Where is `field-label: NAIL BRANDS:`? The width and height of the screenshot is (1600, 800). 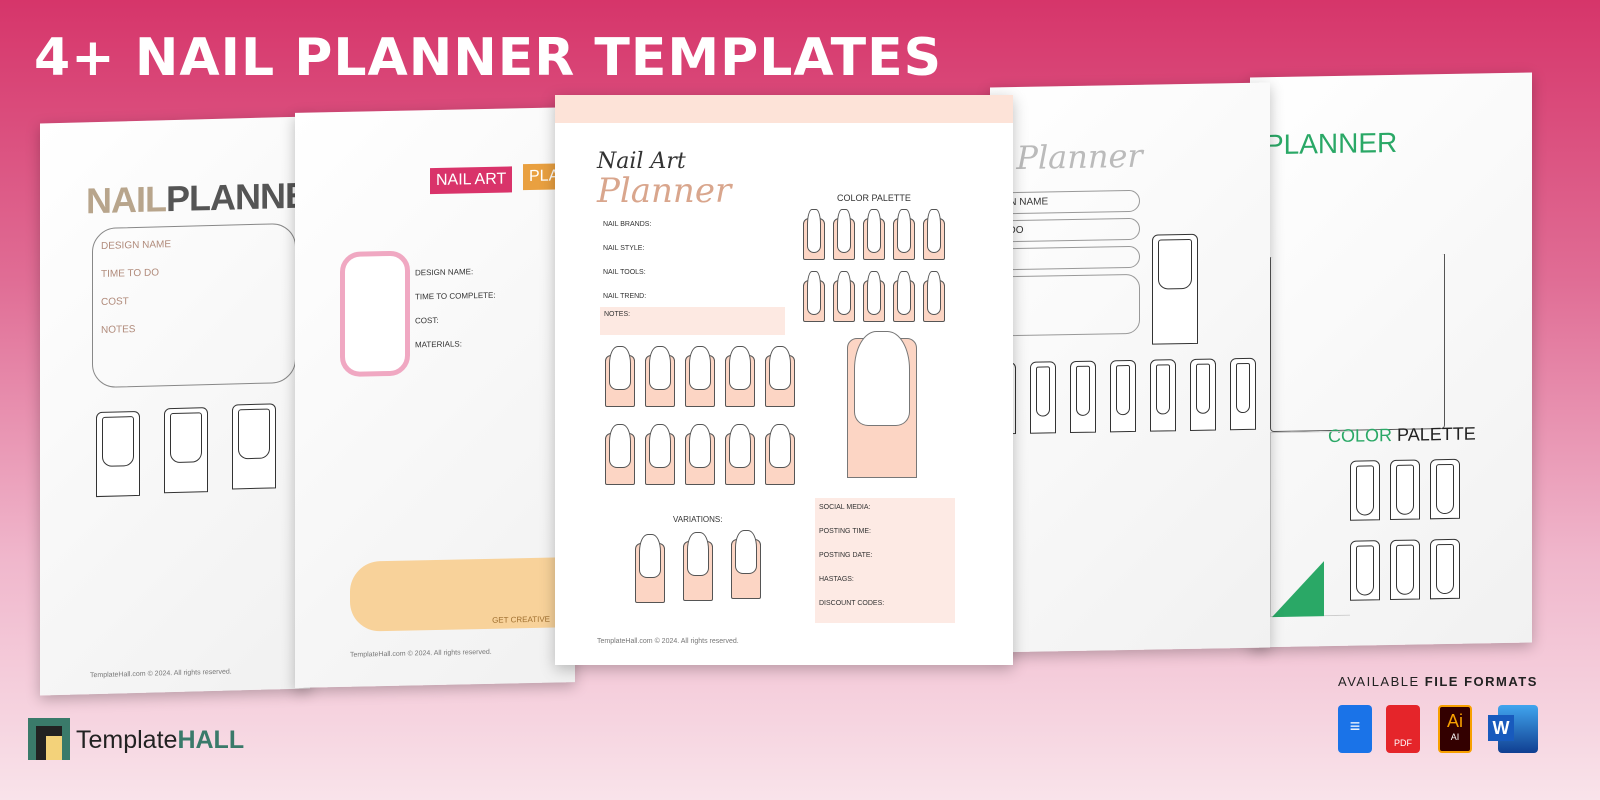
field-label: NAIL BRANDS: is located at coordinates (627, 224).